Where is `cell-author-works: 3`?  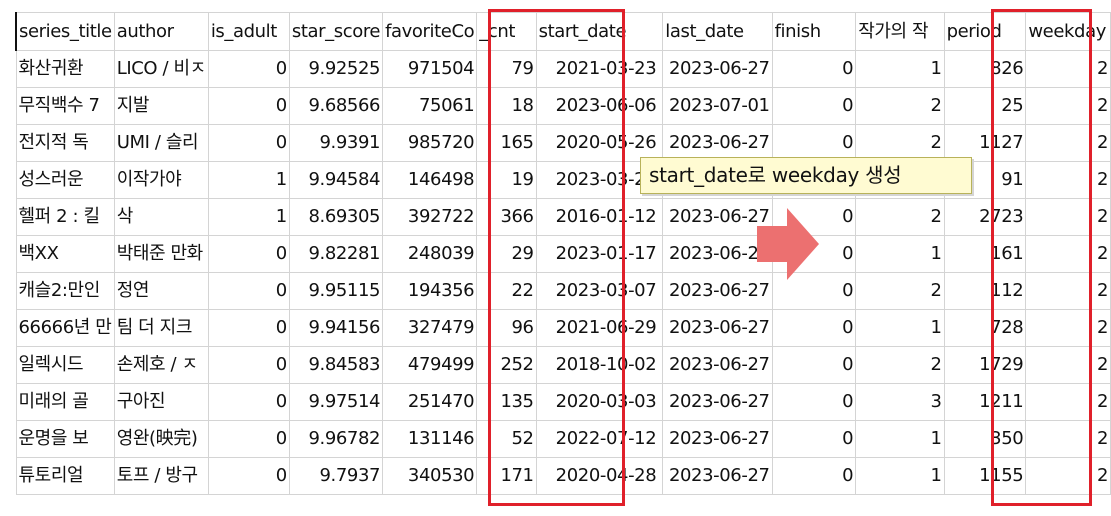
cell-author-works: 3 is located at coordinates (900, 402).